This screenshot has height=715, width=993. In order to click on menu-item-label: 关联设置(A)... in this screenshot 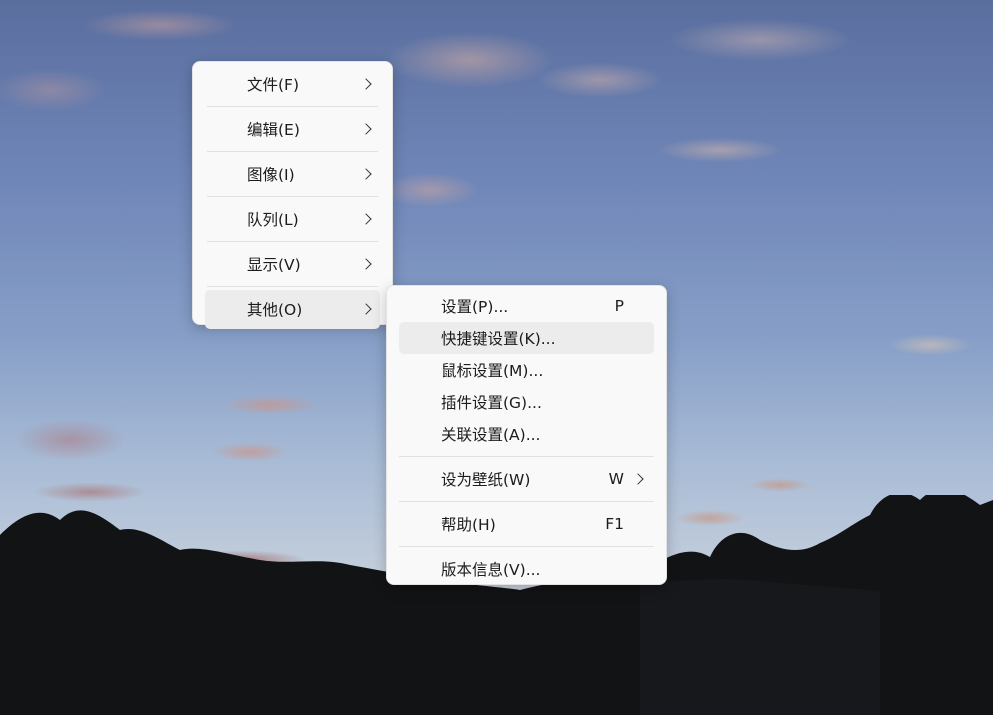, I will do `click(491, 435)`.